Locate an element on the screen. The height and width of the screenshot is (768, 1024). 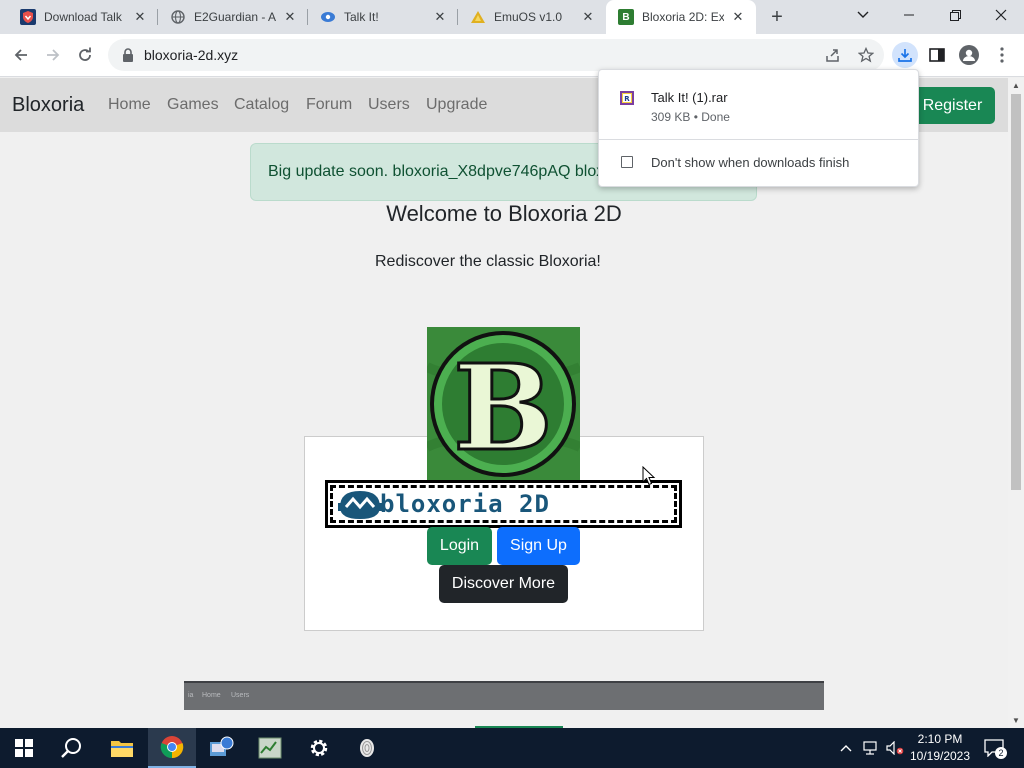
kebab-menu-icon is located at coordinates (1002, 55).